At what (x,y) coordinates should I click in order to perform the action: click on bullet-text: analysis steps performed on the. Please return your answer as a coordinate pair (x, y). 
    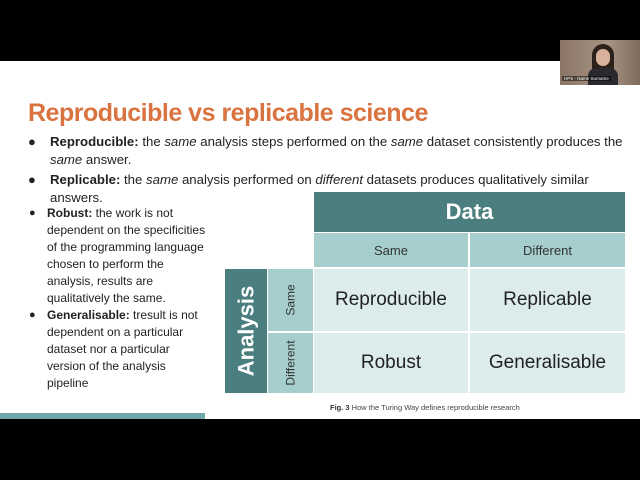
    Looking at the image, I should click on (293, 141).